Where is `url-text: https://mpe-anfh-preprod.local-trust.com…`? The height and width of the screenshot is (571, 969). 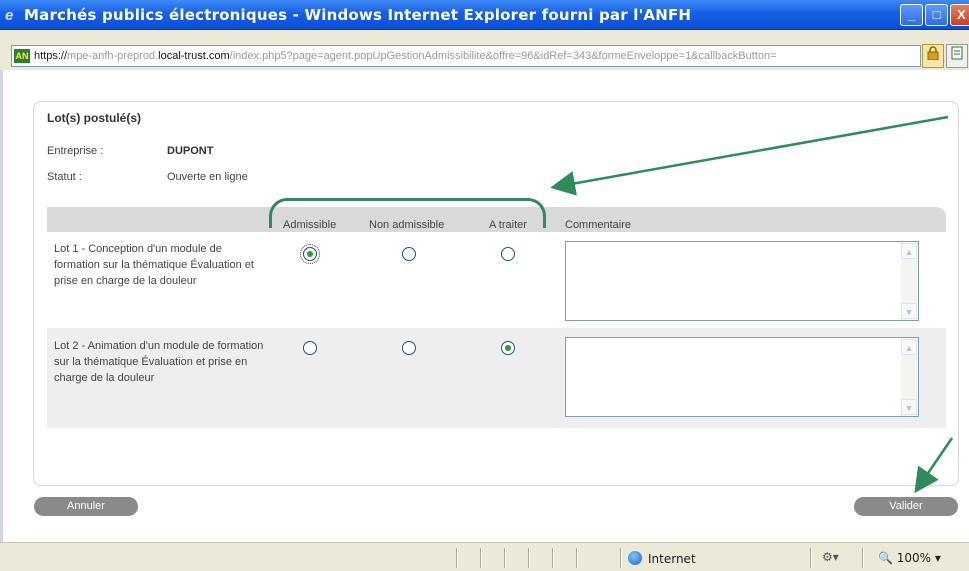
url-text: https://mpe-anfh-preprod.local-trust.com… is located at coordinates (476, 56).